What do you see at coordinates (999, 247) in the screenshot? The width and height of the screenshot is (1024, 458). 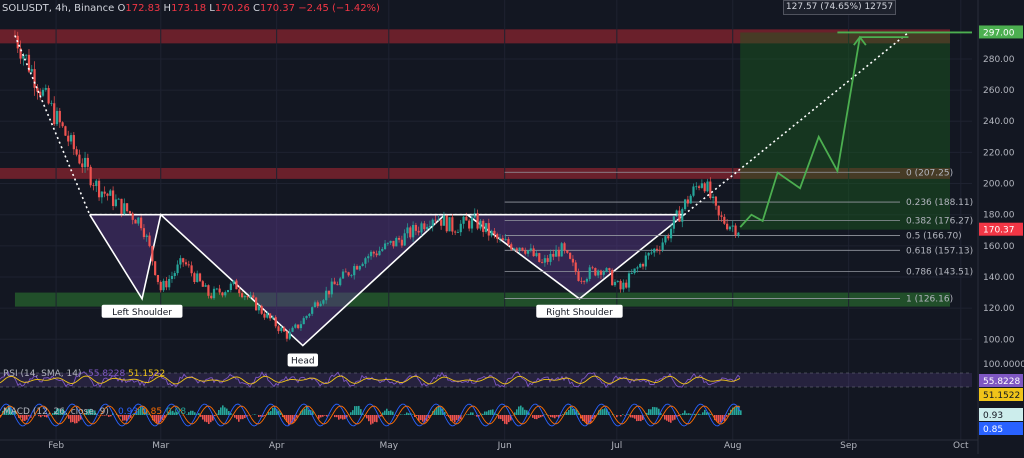 I see `y-tick-label: 160.00` at bounding box center [999, 247].